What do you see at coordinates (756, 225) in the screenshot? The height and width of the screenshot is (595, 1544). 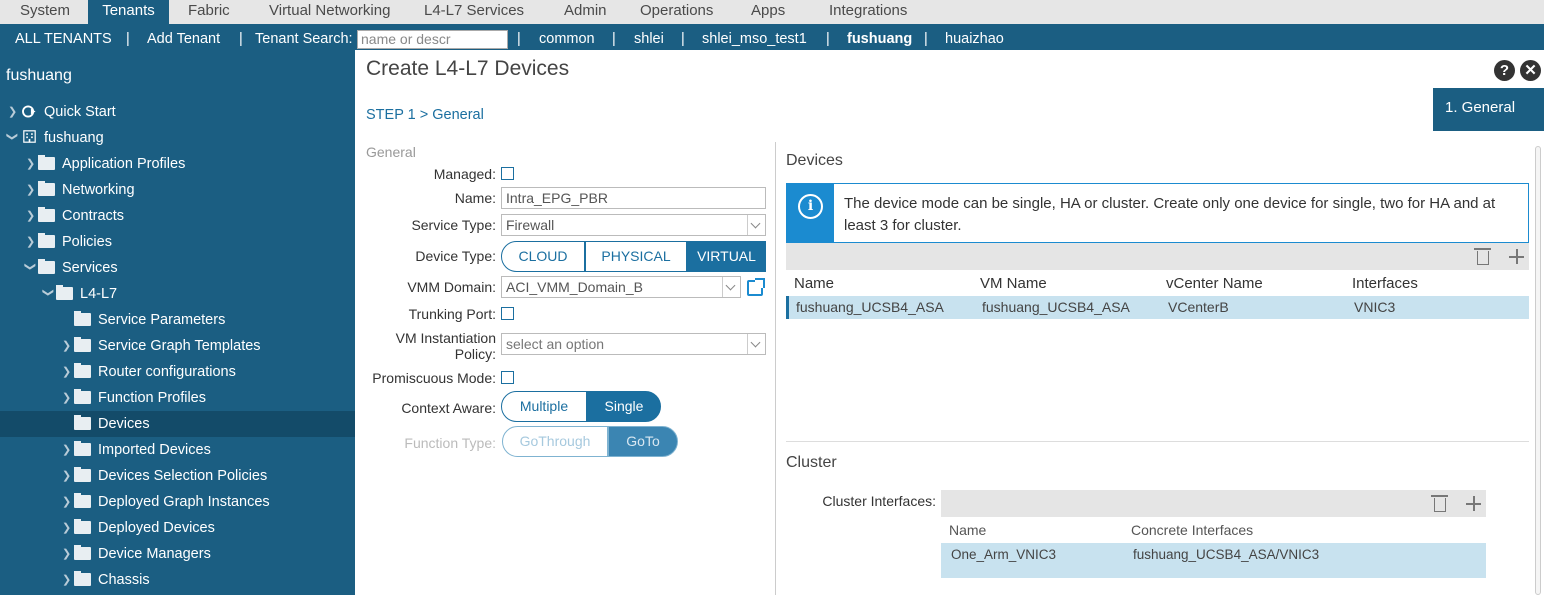 I see `chevron-down-icon` at bounding box center [756, 225].